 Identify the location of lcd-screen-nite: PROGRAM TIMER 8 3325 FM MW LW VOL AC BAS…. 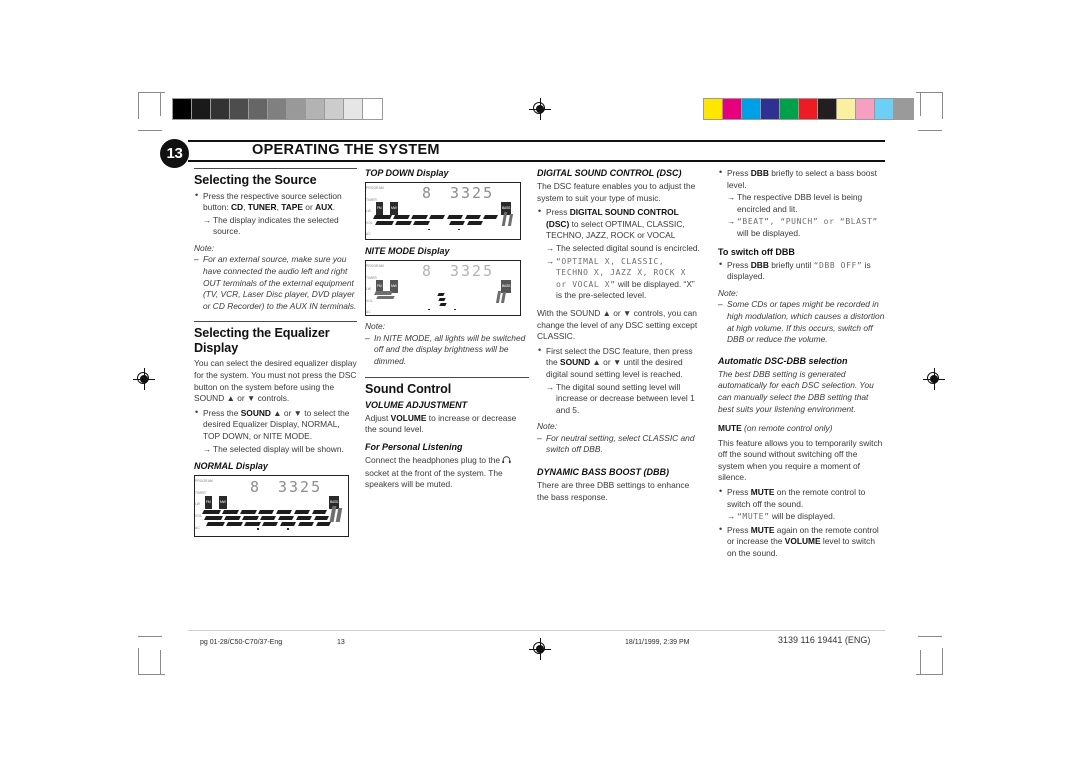
(443, 288).